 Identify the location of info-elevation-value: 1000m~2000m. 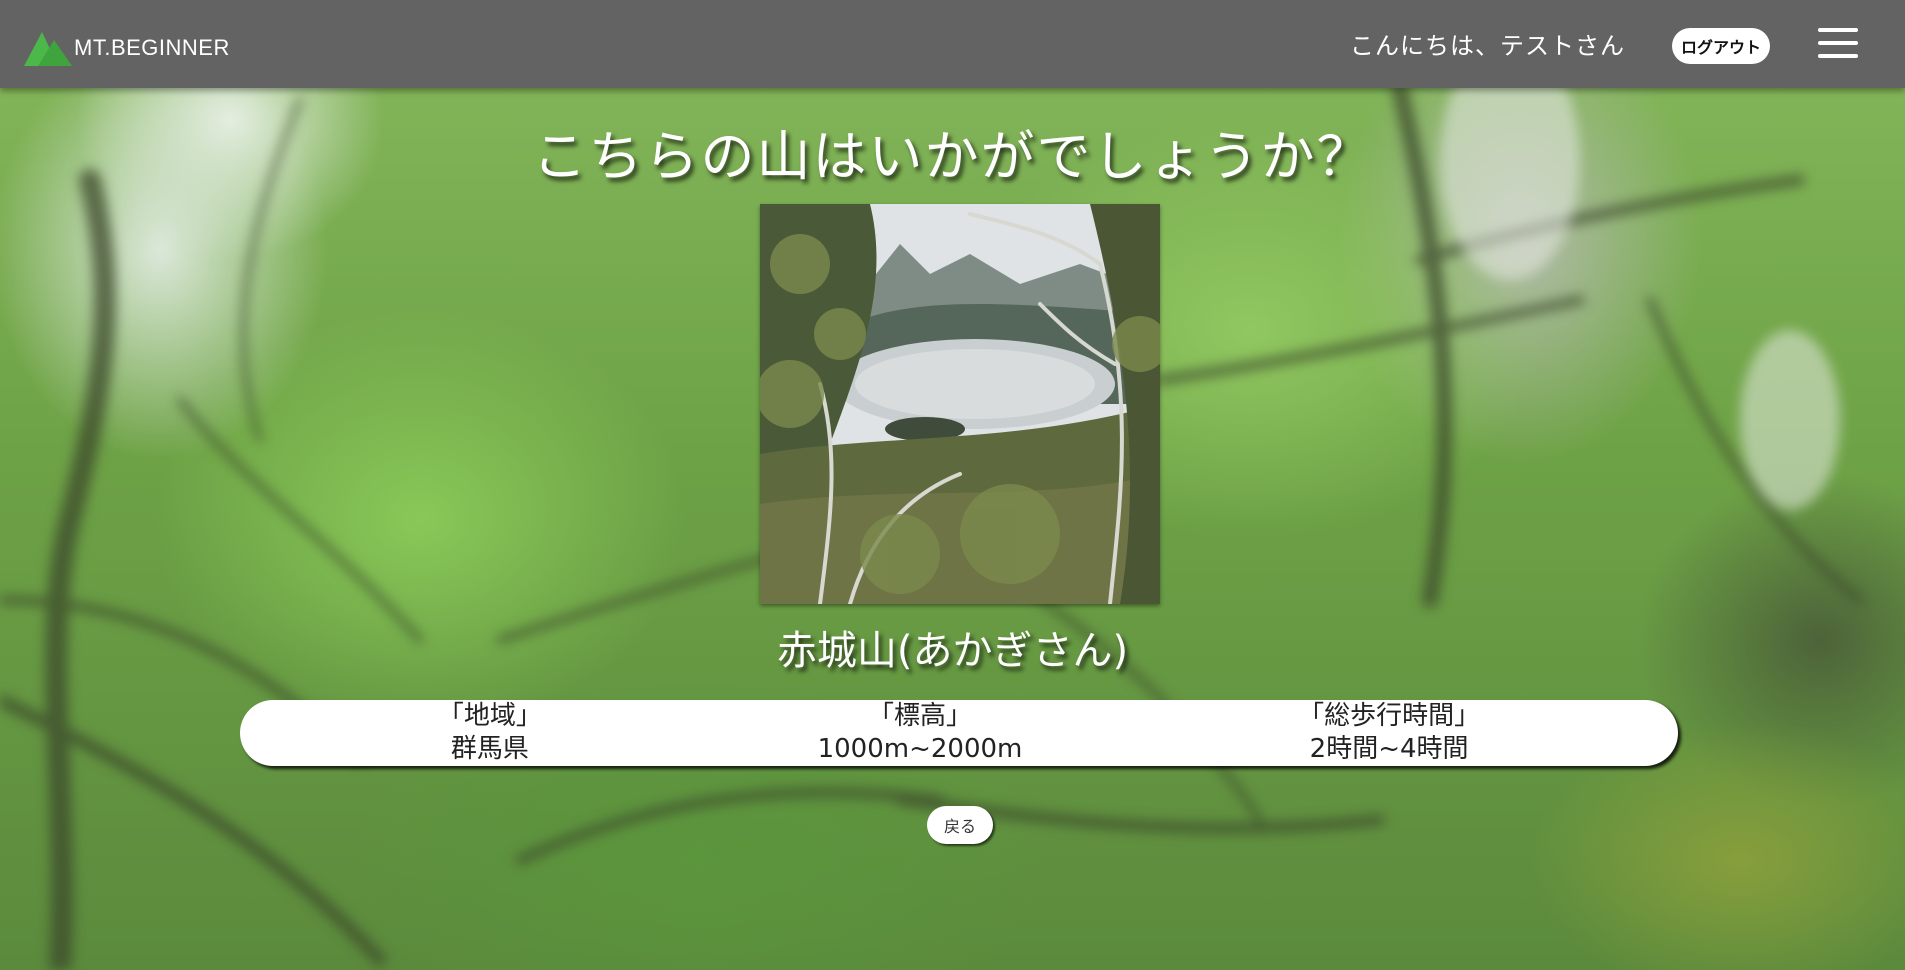
(920, 749).